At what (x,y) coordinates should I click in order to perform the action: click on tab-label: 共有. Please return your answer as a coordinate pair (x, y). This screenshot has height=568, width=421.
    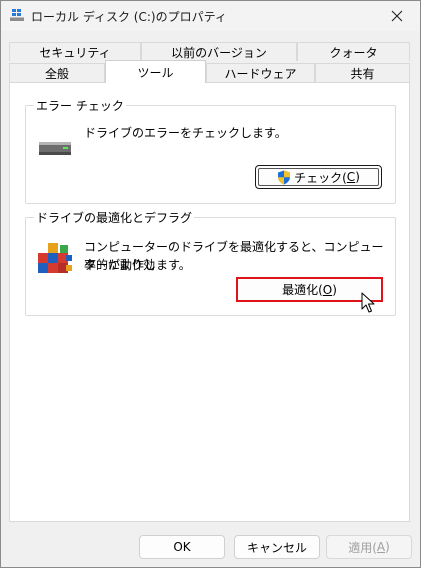
    Looking at the image, I should click on (362, 73).